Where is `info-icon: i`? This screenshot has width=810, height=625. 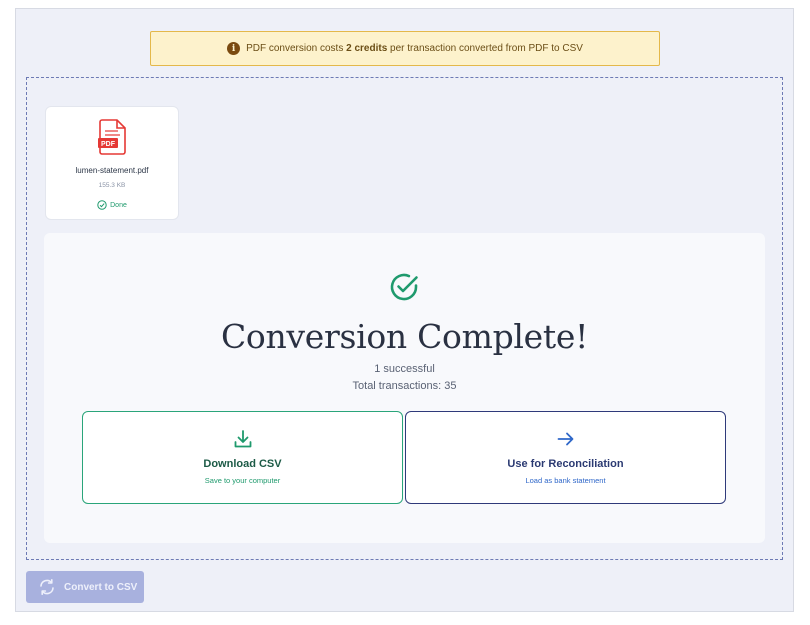 info-icon: i is located at coordinates (234, 48).